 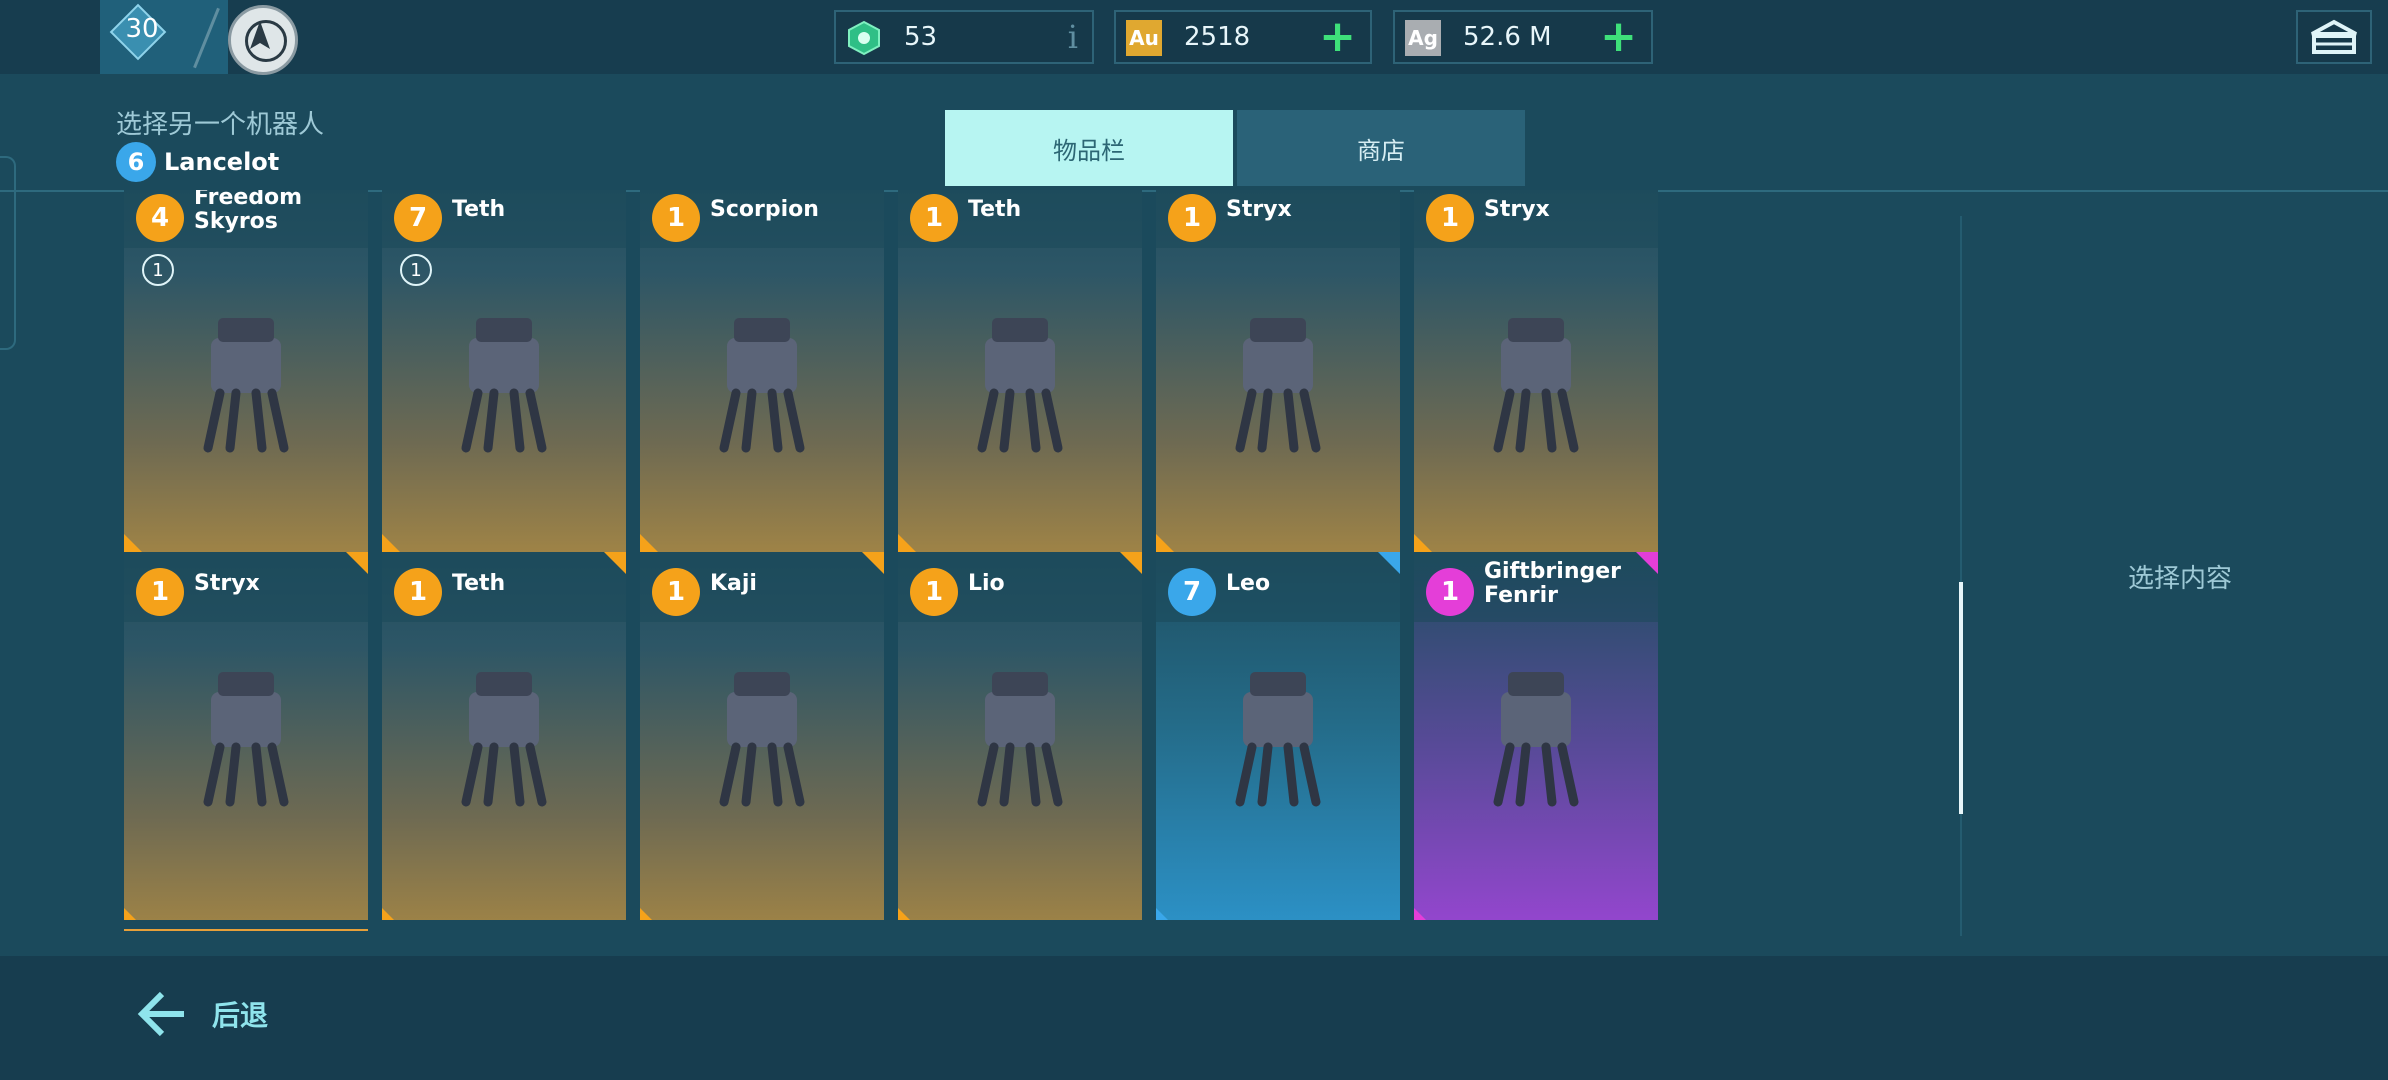 I want to click on hangar-icon, so click(x=2334, y=36).